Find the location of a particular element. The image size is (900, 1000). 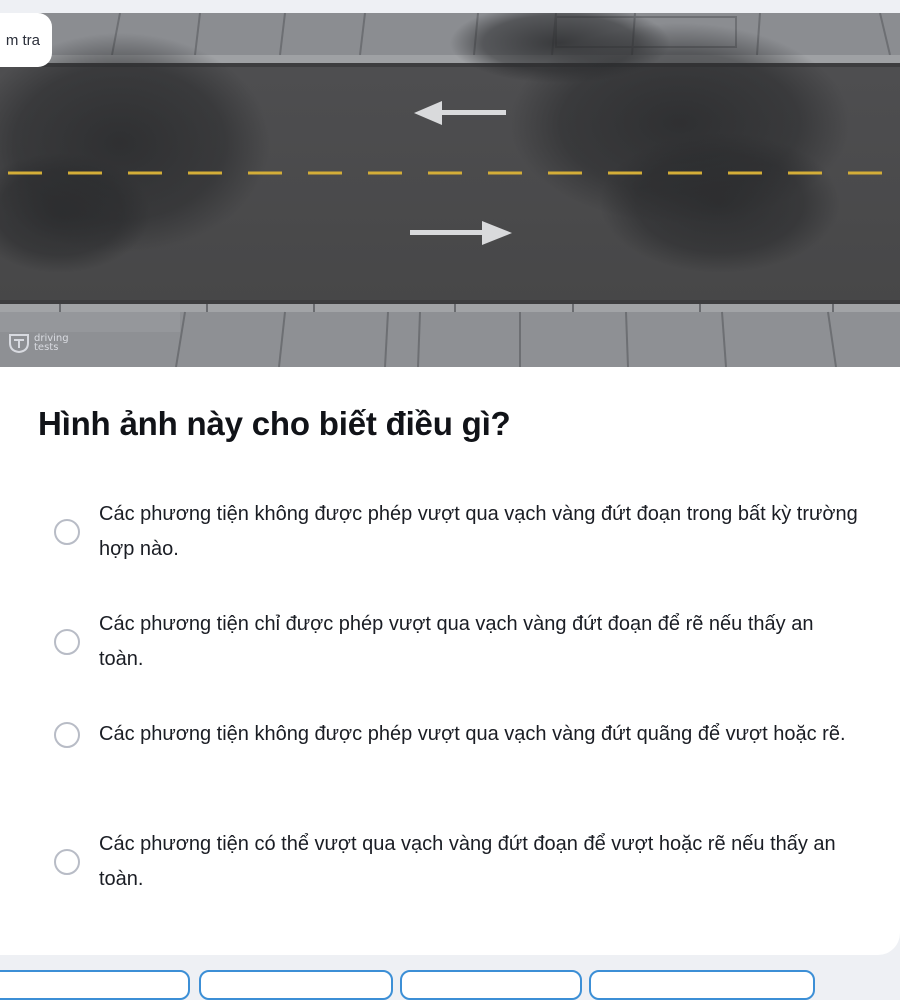

watermark-text: driving tests is located at coordinates (51, 343).